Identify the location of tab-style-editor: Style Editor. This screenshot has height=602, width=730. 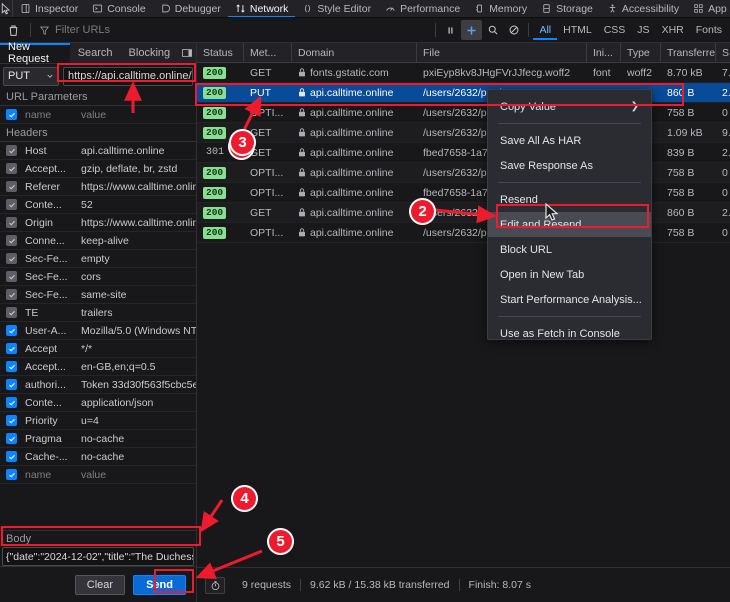
(336, 8).